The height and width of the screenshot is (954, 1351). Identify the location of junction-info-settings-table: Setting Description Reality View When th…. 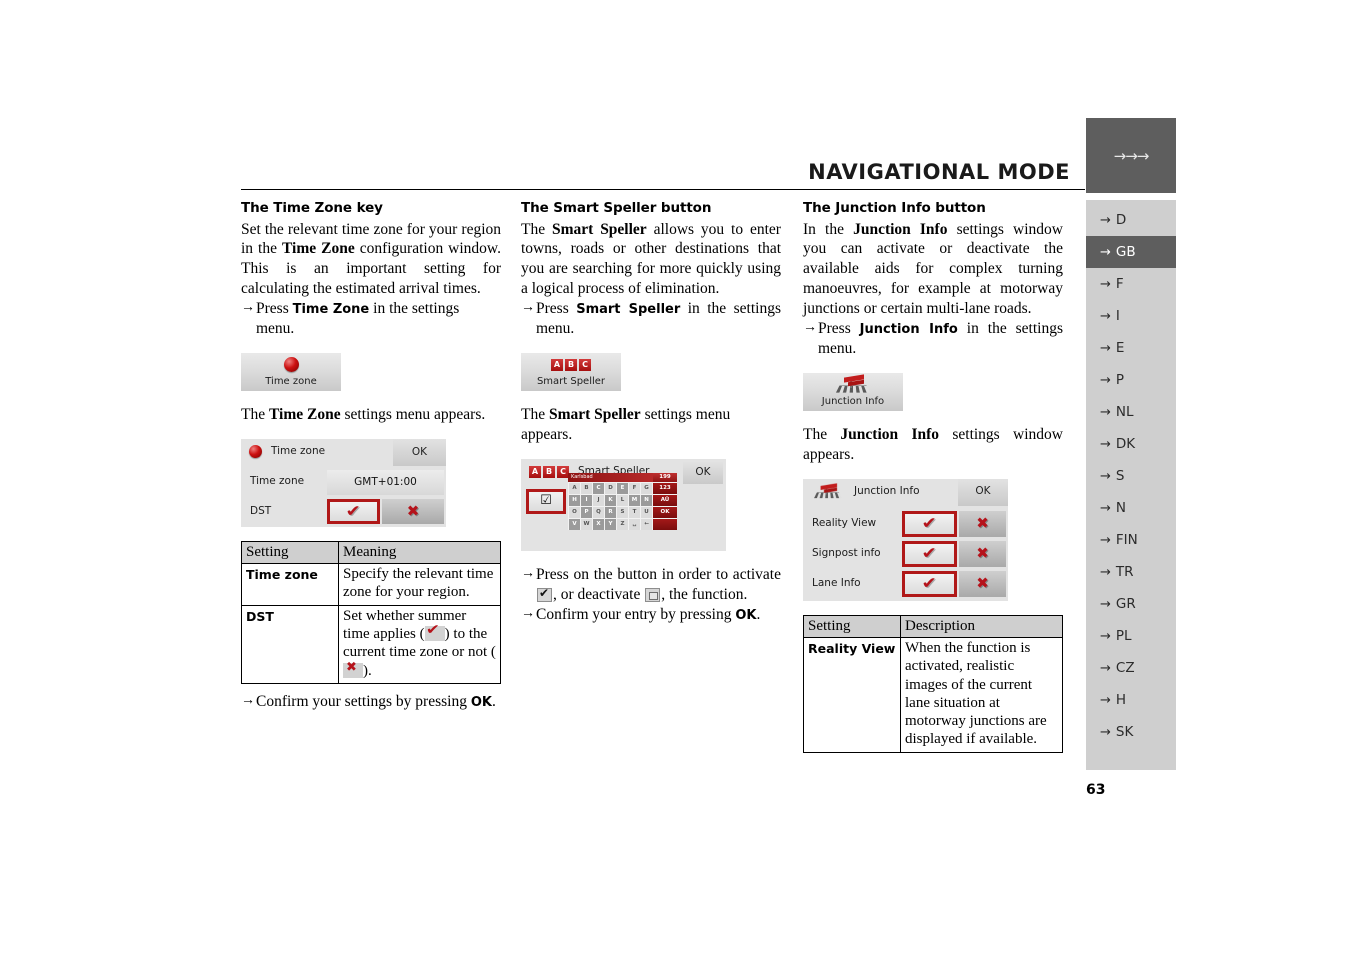
(933, 683).